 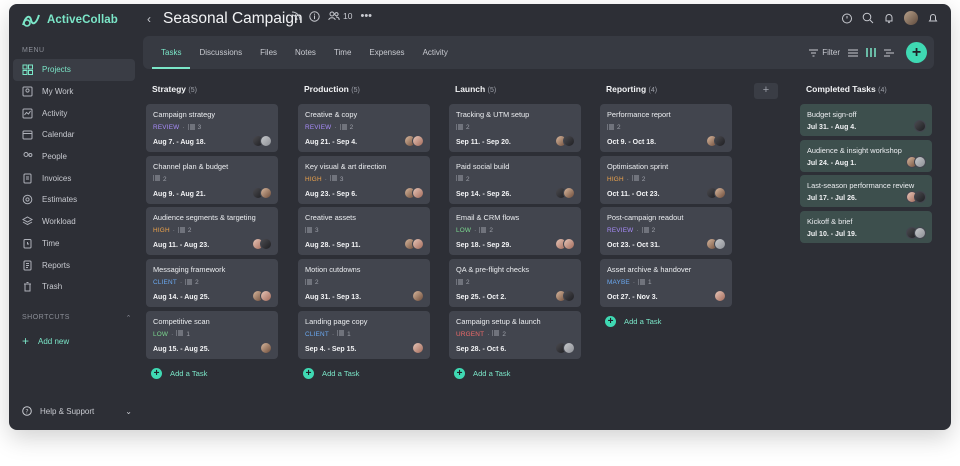 I want to click on task-card: Budget sign-off Jul 31. - Aug 4., so click(x=866, y=120).